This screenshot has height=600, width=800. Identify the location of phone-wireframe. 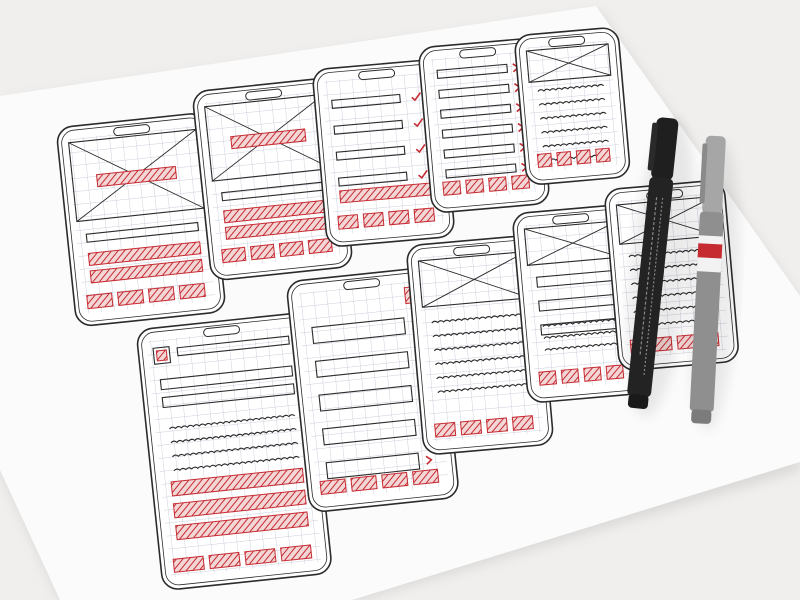
(572, 106).